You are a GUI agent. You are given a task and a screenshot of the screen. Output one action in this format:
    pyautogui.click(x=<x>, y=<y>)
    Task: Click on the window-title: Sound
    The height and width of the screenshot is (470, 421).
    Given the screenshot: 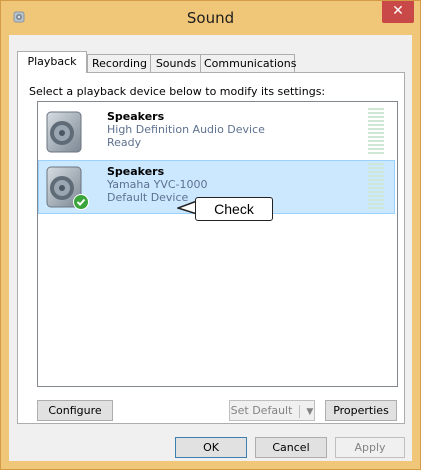 What is the action you would take?
    pyautogui.click(x=210, y=18)
    